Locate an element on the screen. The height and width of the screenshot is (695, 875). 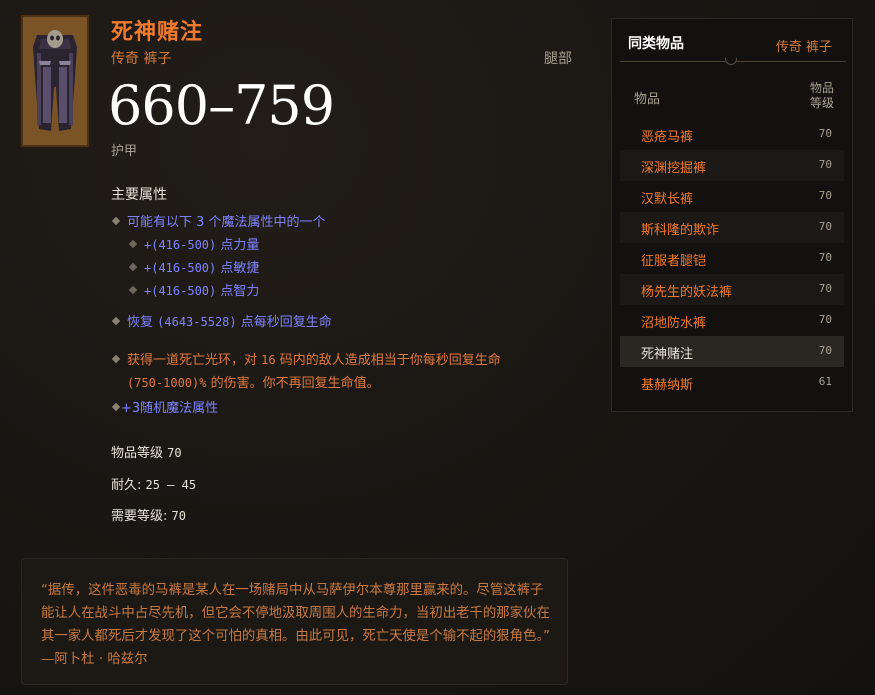
regen-prefix: 恢复 is located at coordinates (140, 322).